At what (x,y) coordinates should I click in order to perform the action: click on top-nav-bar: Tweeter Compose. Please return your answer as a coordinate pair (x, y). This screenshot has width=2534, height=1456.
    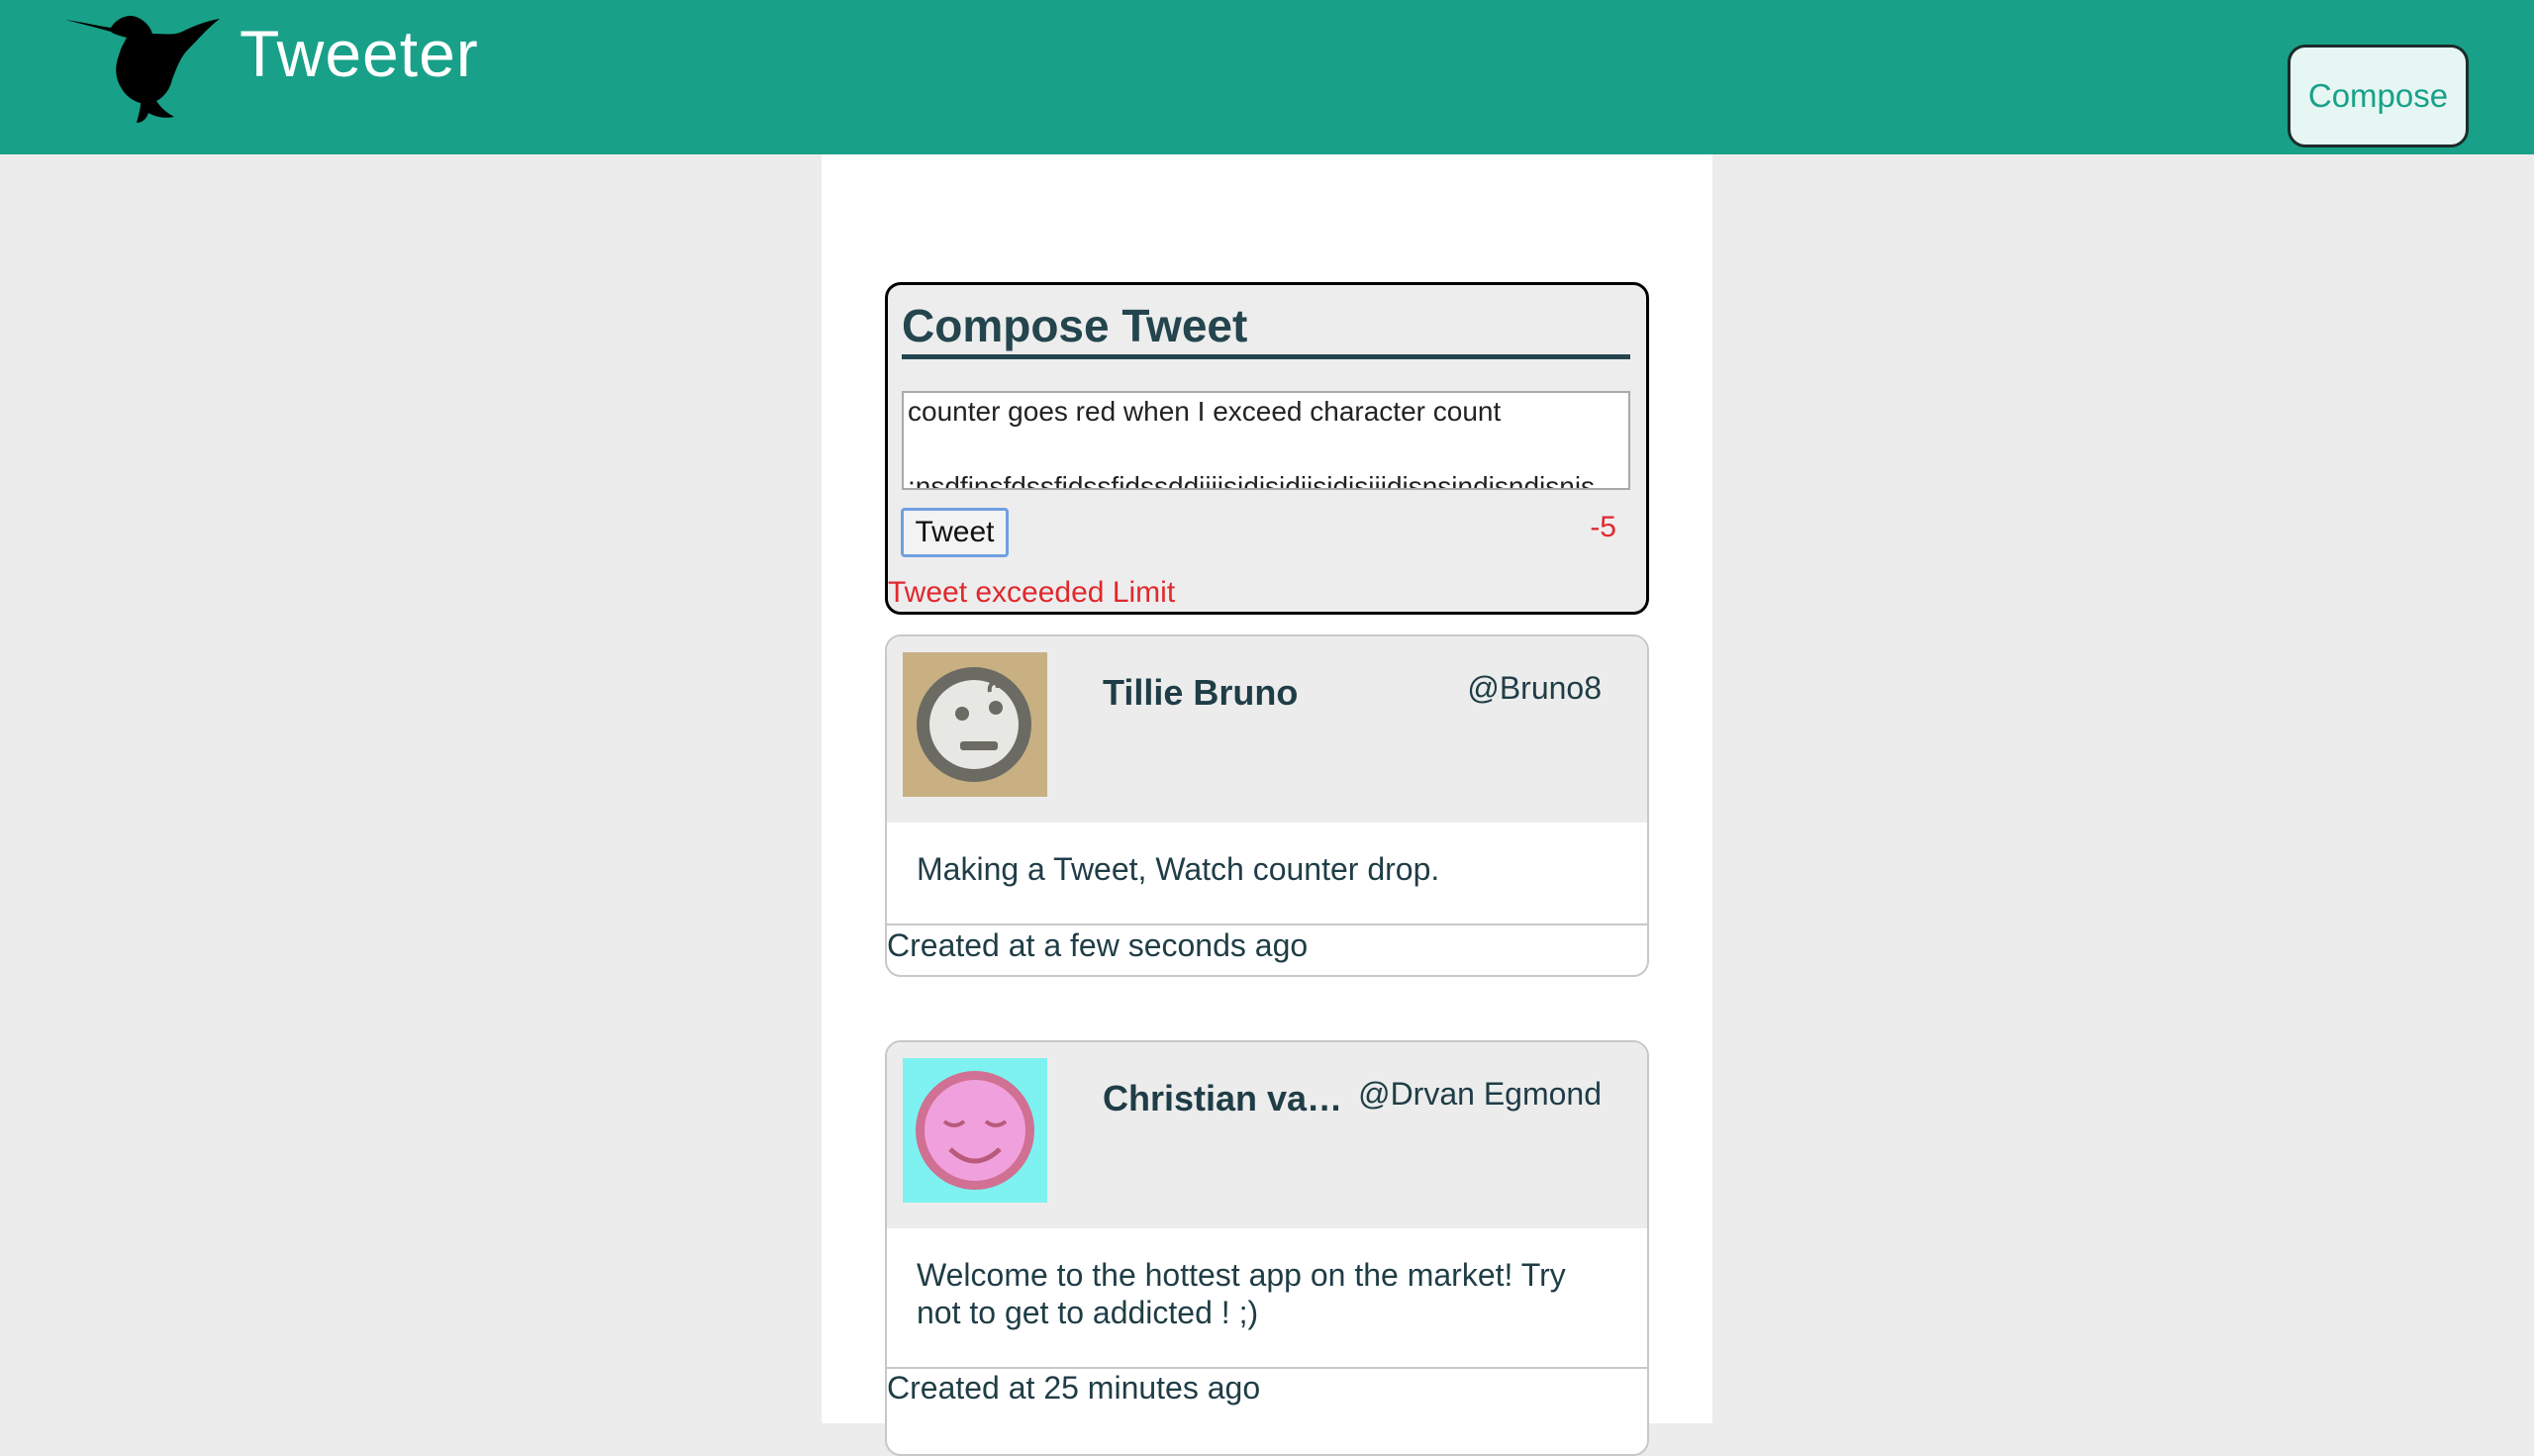
    Looking at the image, I should click on (1267, 77).